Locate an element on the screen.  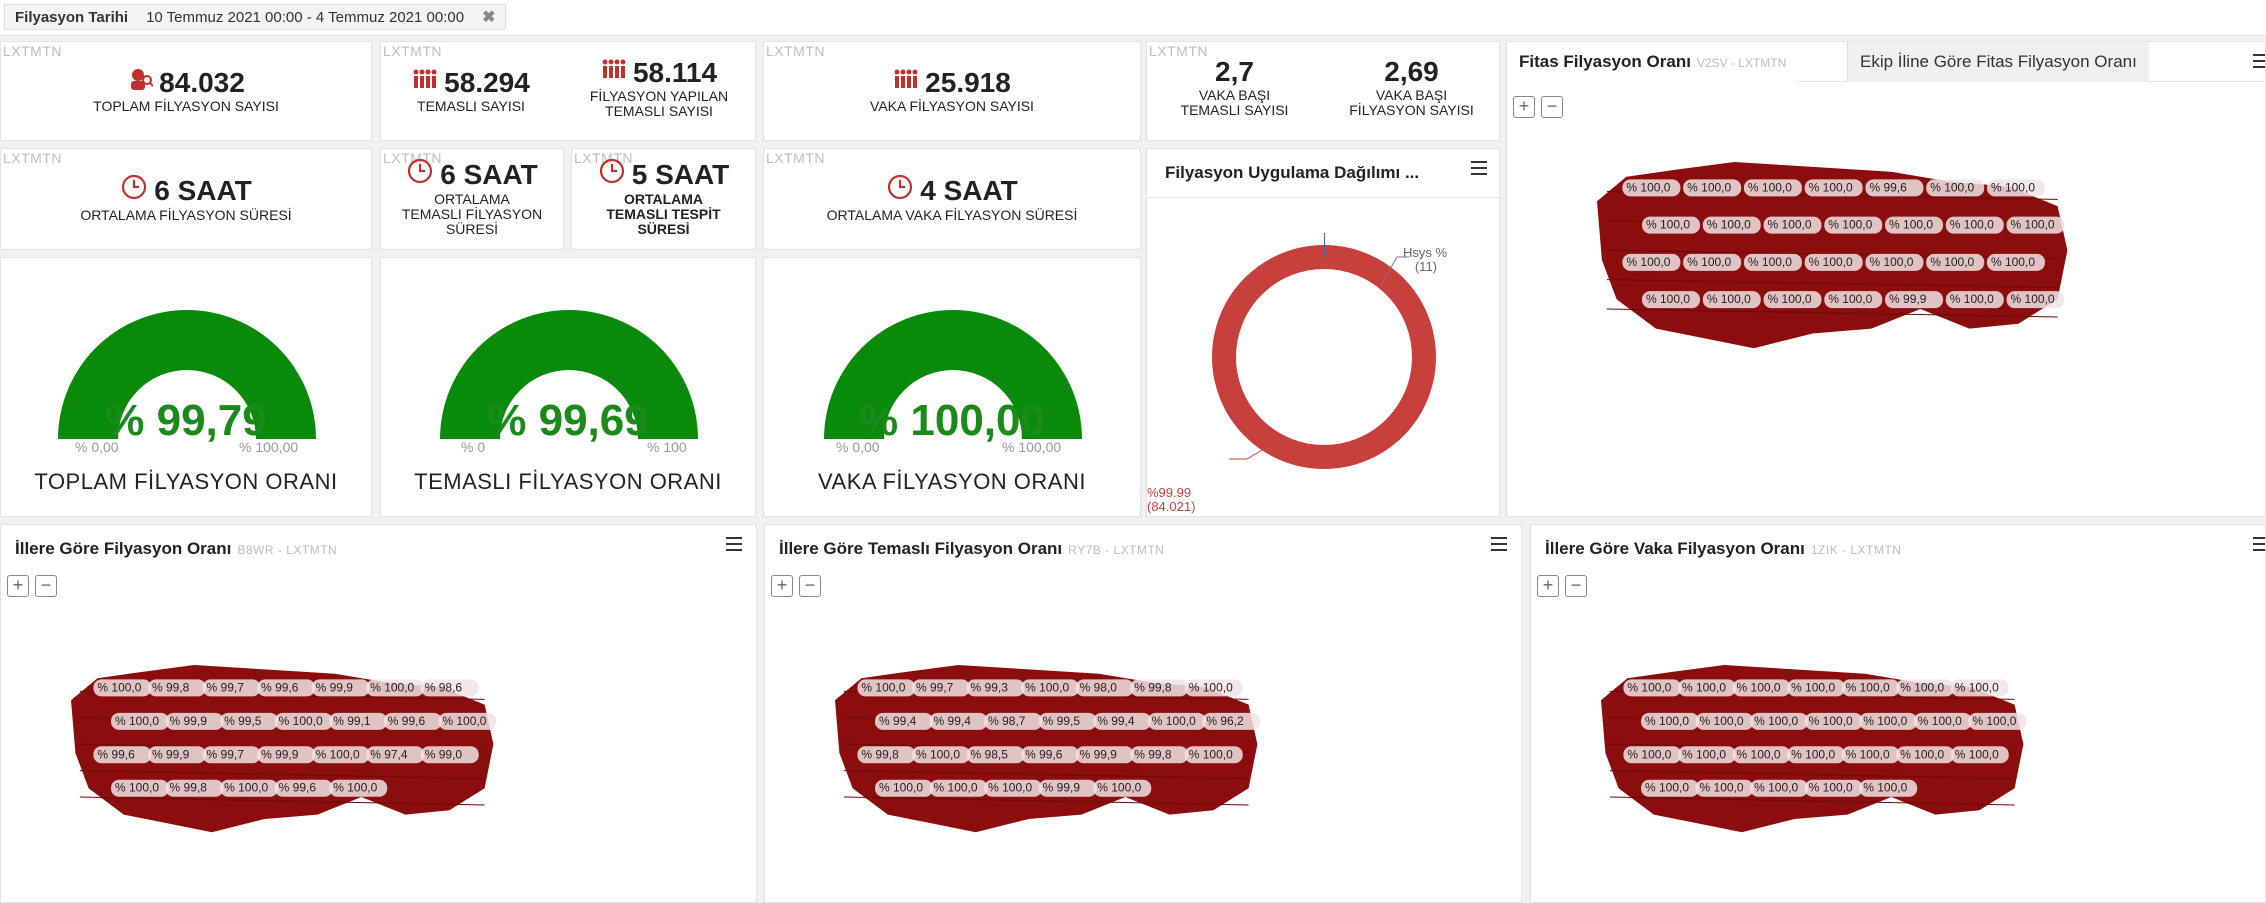
map-label-text: % 99,8 is located at coordinates (1153, 687).